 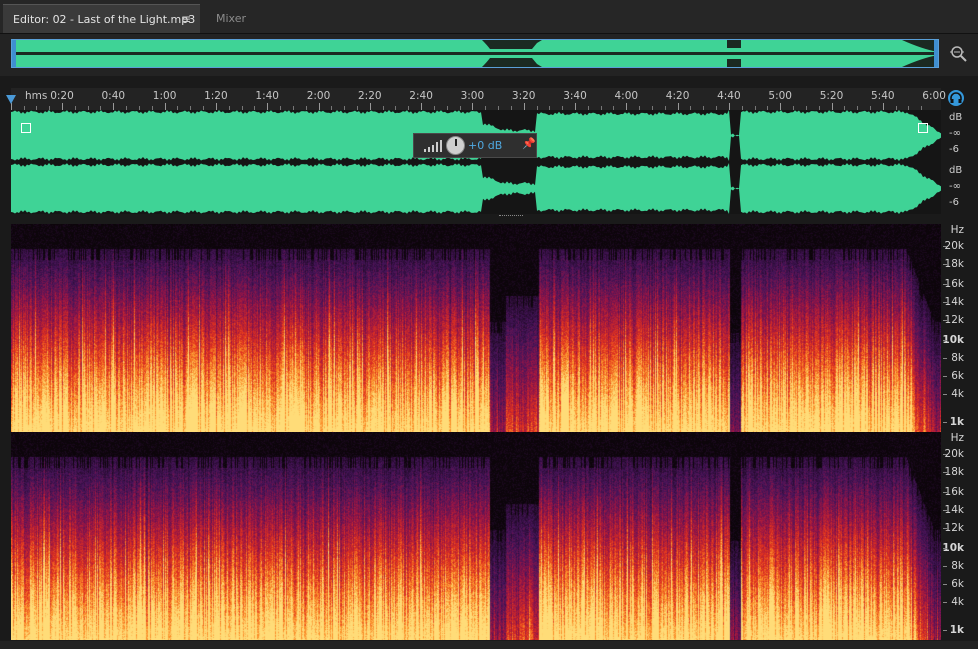 What do you see at coordinates (529, 143) in the screenshot?
I see `pin-icon: 📌` at bounding box center [529, 143].